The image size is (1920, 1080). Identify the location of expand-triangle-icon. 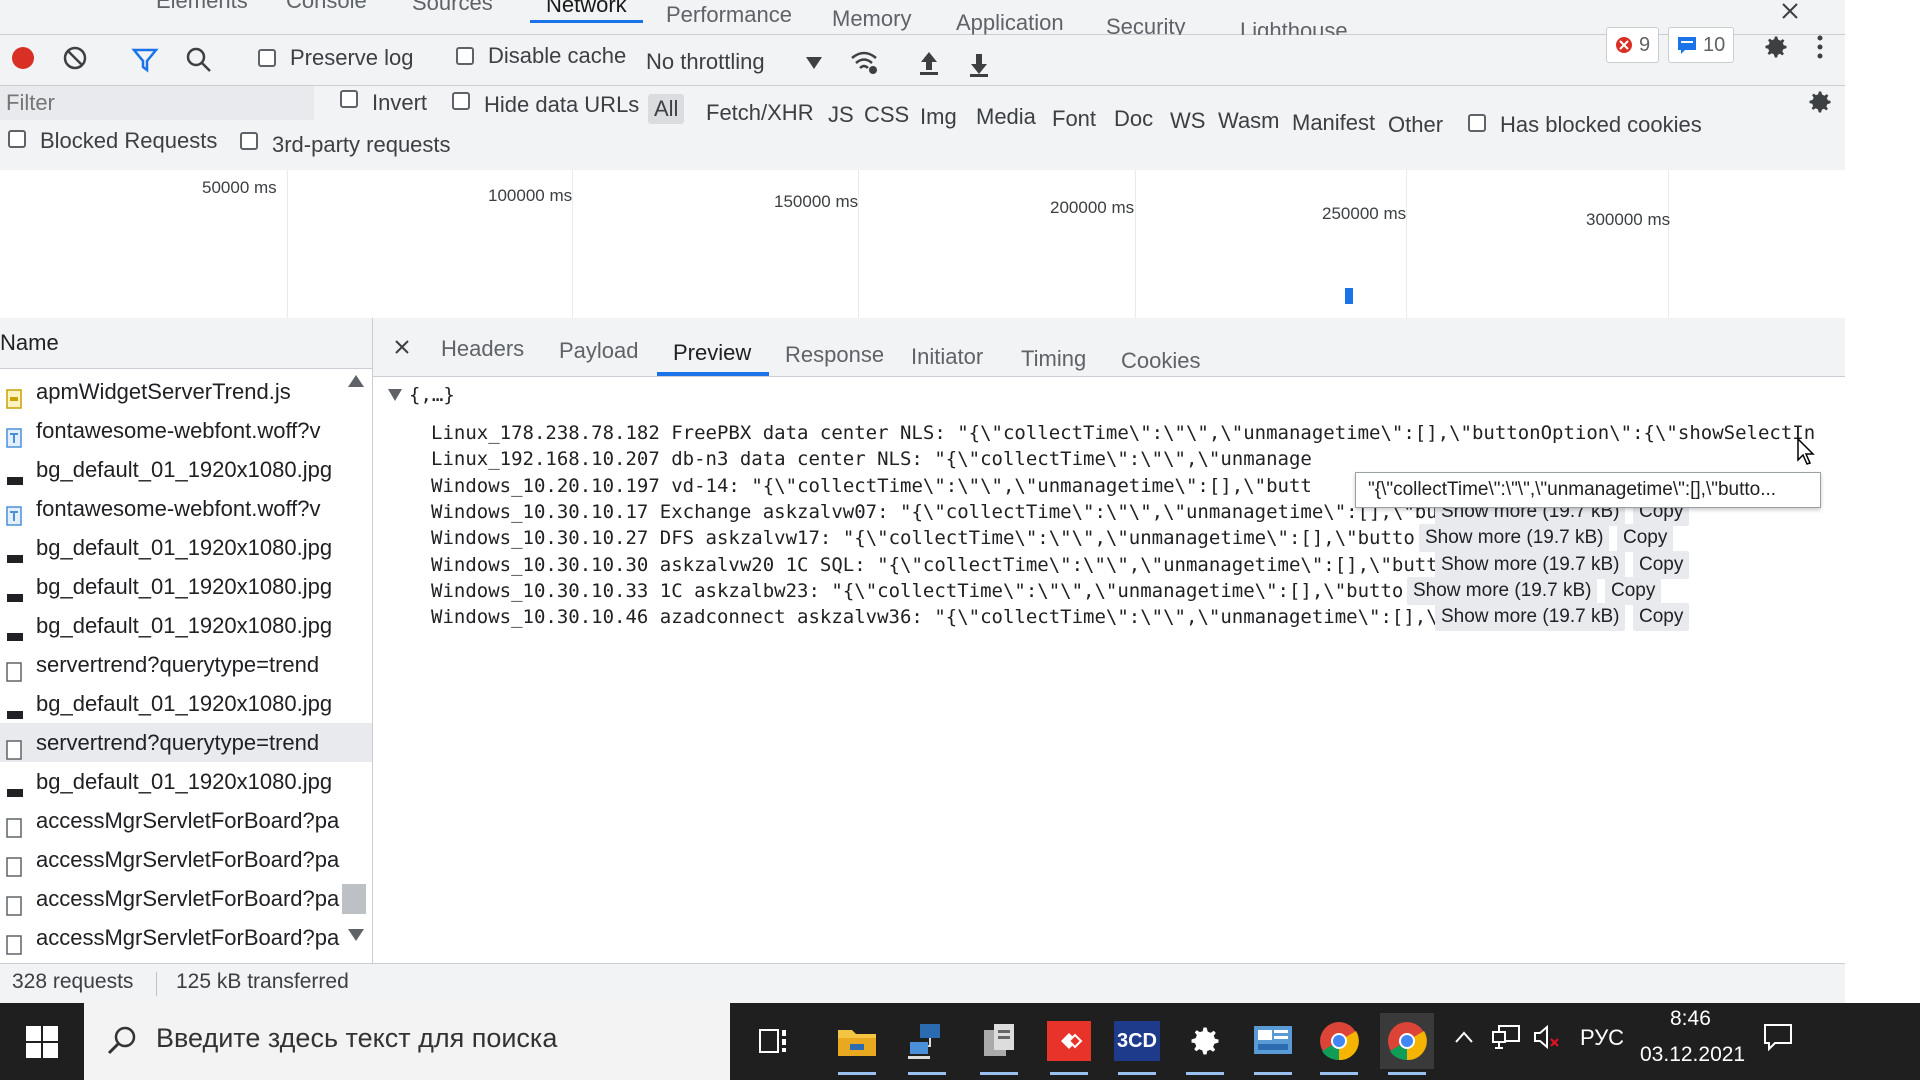
(395, 395).